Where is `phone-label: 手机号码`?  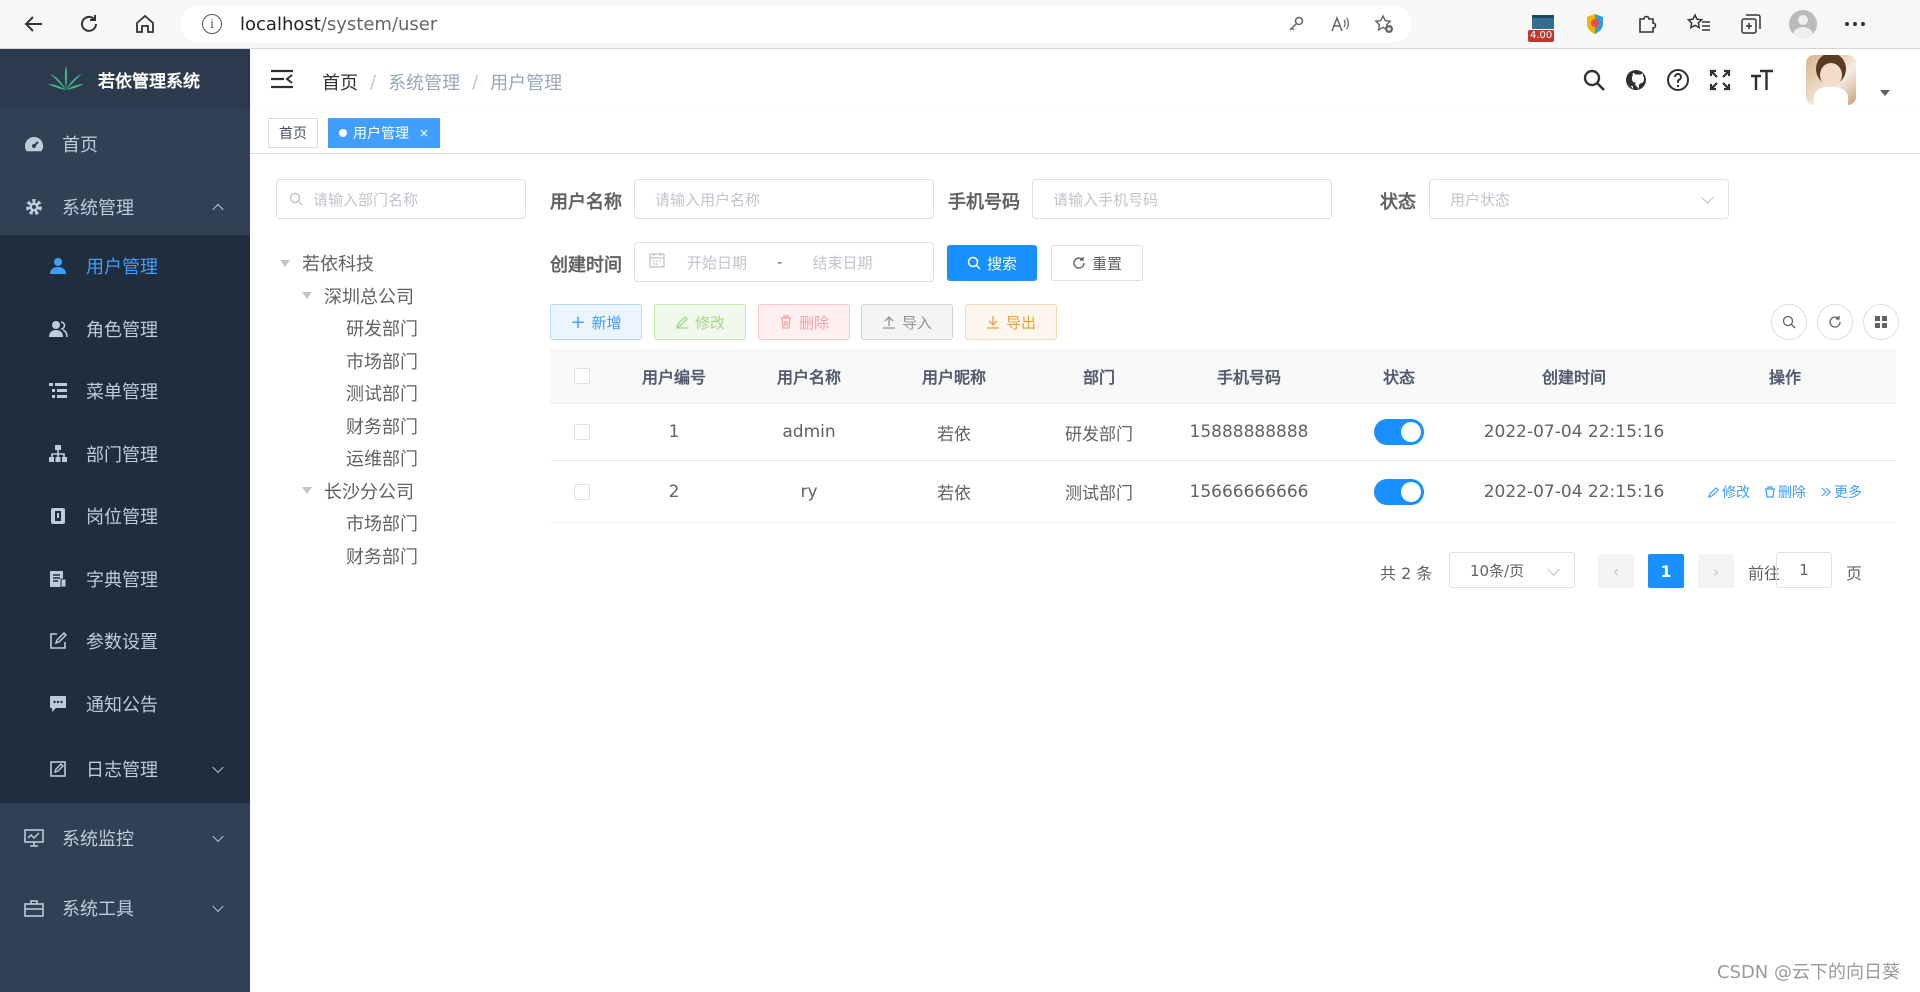
phone-label: 手机号码 is located at coordinates (984, 202).